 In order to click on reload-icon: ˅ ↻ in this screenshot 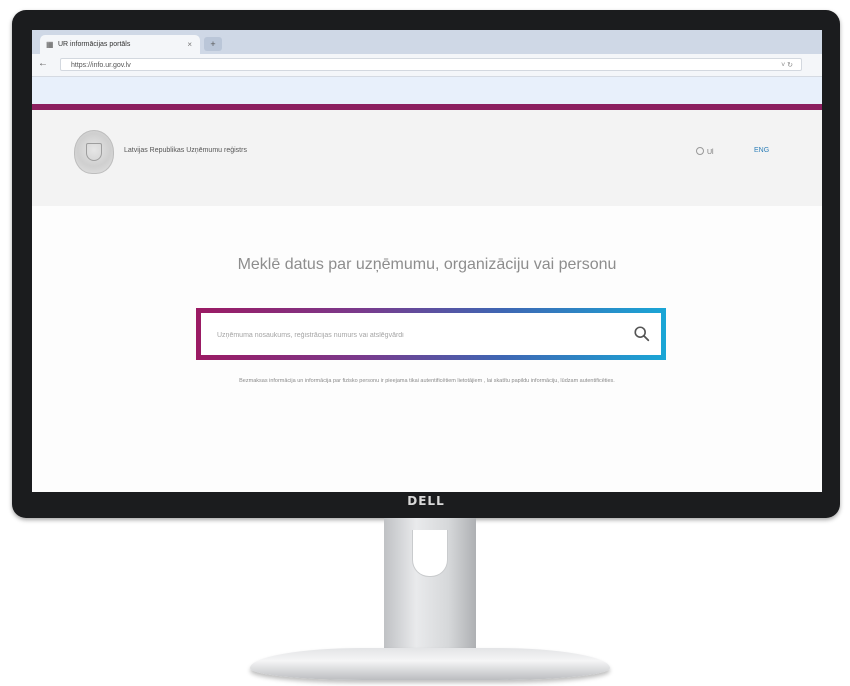, I will do `click(787, 65)`.